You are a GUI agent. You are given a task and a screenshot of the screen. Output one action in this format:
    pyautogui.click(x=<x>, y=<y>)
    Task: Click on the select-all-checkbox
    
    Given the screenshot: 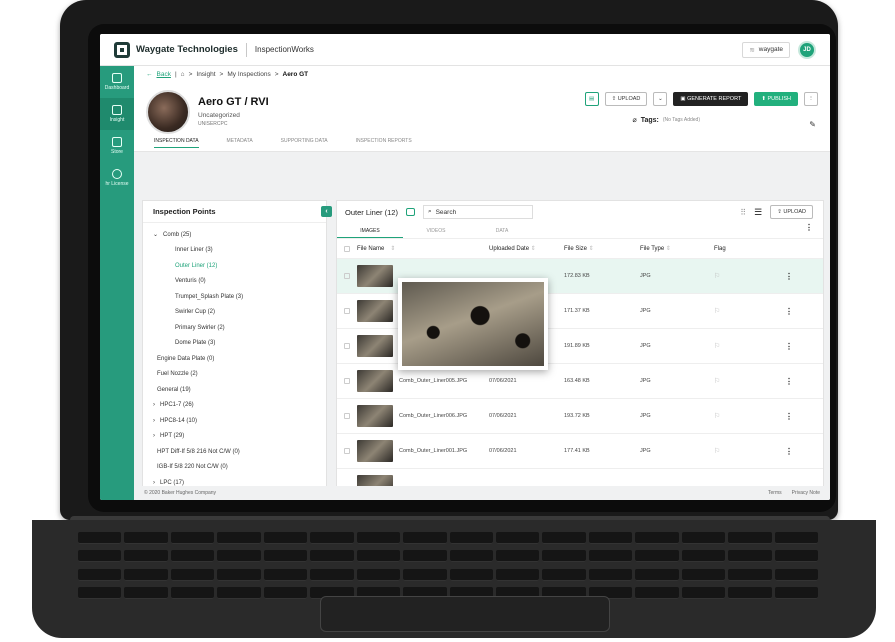 What is the action you would take?
    pyautogui.click(x=347, y=248)
    